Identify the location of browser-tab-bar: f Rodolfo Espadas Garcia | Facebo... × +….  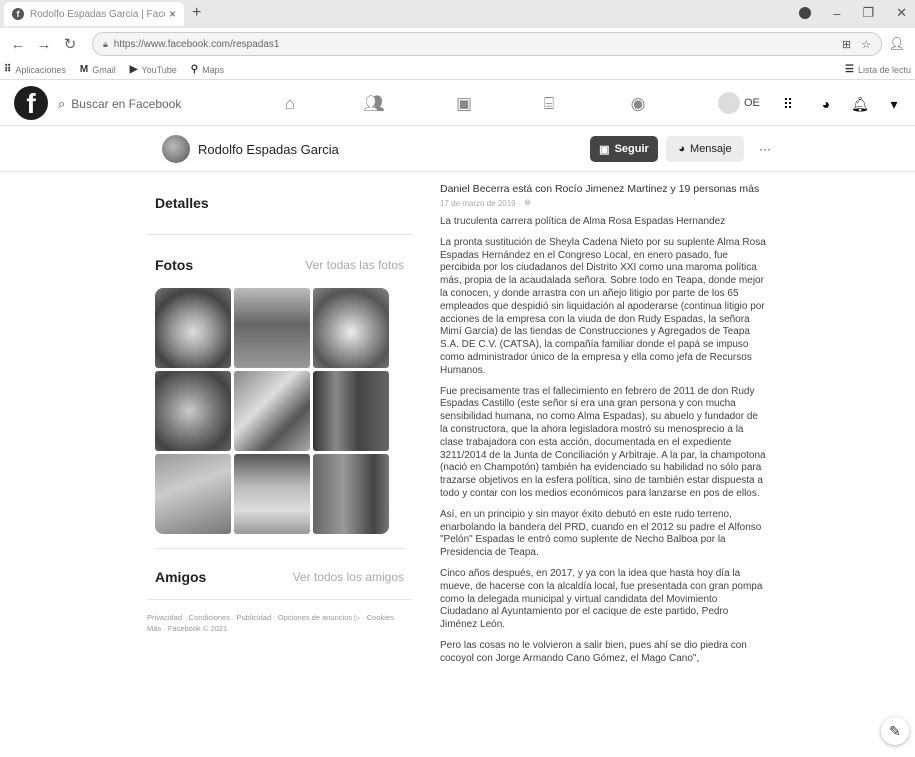
(457, 14).